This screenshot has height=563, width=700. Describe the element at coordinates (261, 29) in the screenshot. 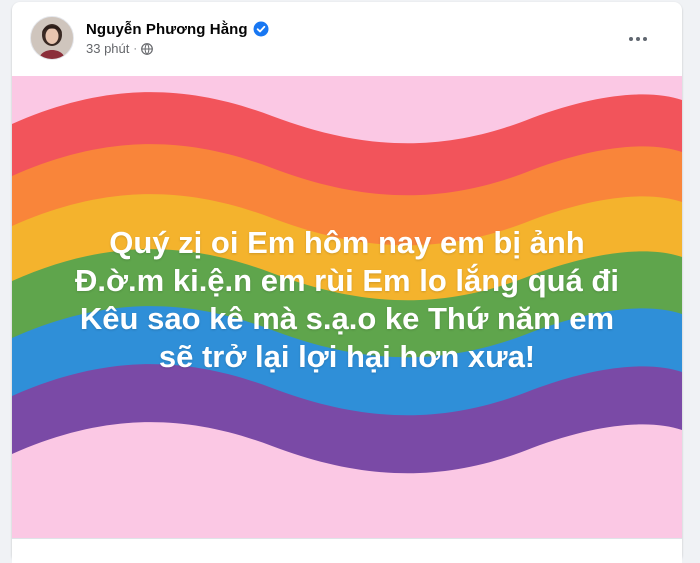

I see `verified-badge-icon` at that location.